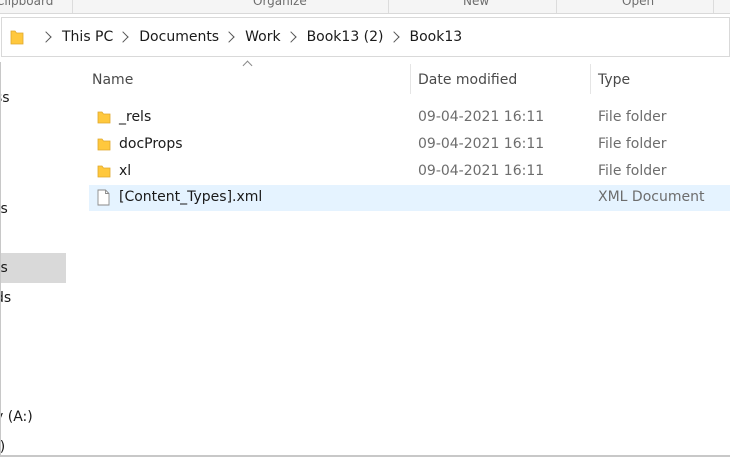 The height and width of the screenshot is (457, 730). Describe the element at coordinates (3, 447) in the screenshot. I see `nav-item-drive: :)` at that location.